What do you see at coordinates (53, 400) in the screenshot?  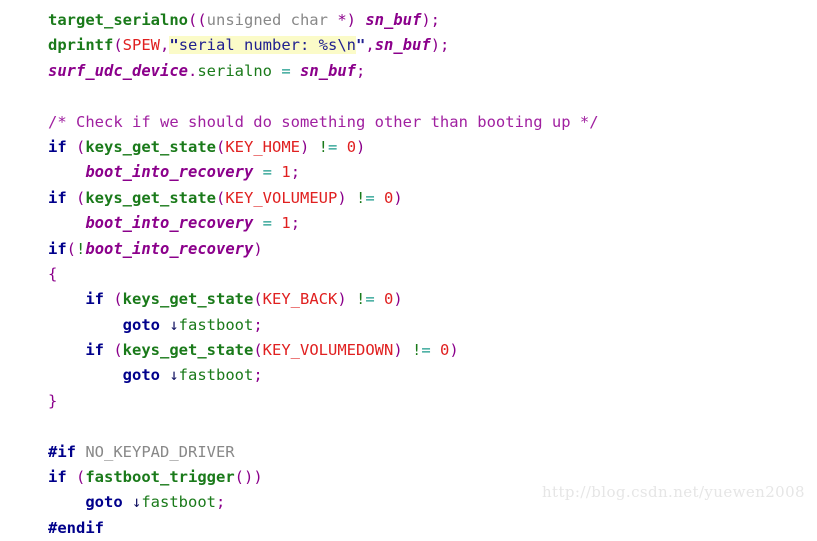 I see `code-token: }` at bounding box center [53, 400].